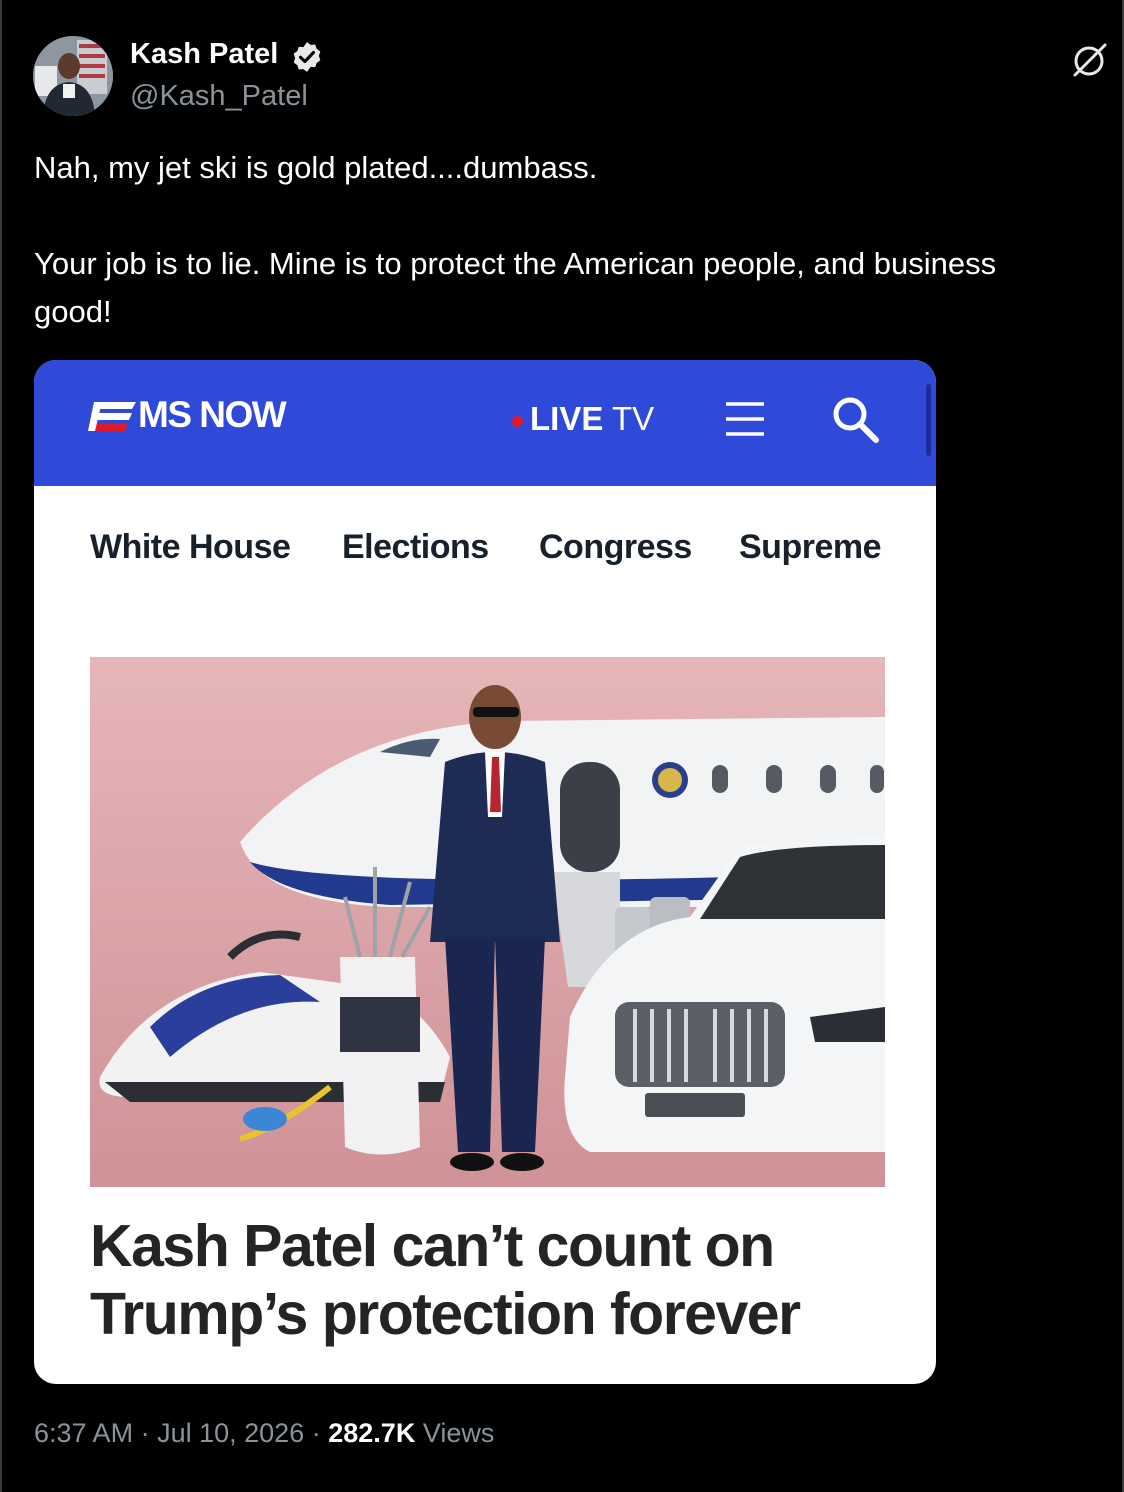 The image size is (1124, 1492). Describe the element at coordinates (458, 1433) in the screenshot. I see `views-label: Views` at that location.